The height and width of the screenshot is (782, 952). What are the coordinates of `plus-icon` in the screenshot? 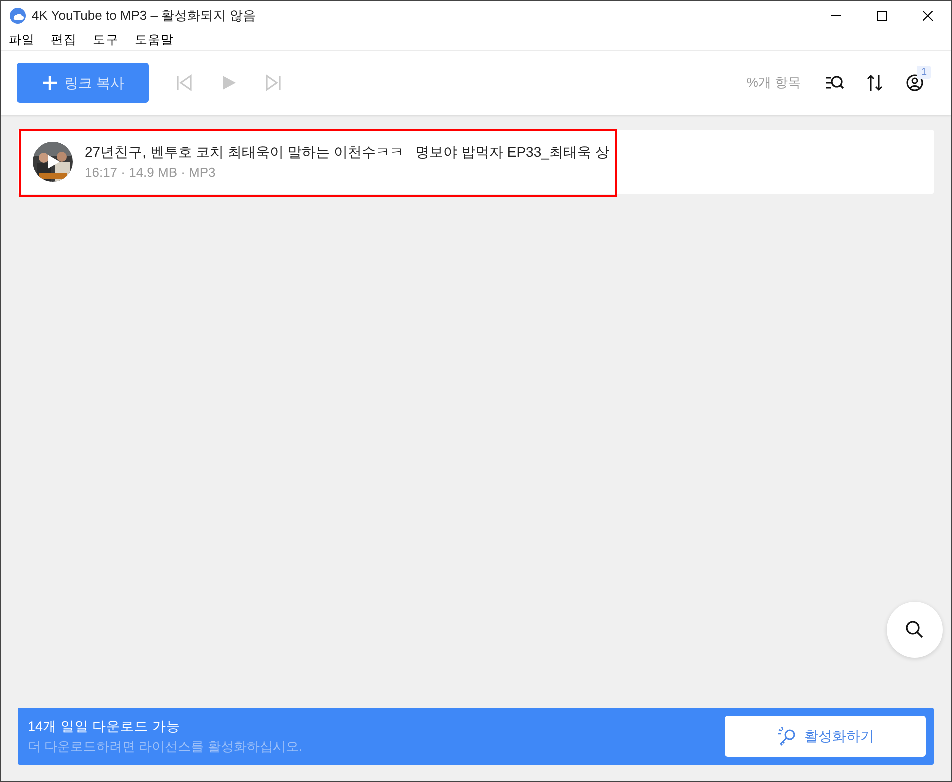 It's located at (50, 83).